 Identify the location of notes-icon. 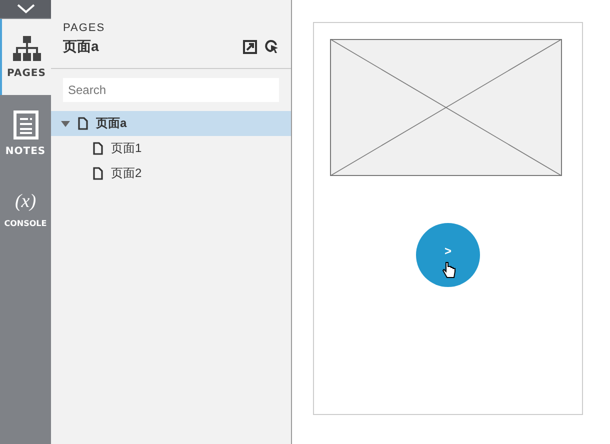
(25, 125).